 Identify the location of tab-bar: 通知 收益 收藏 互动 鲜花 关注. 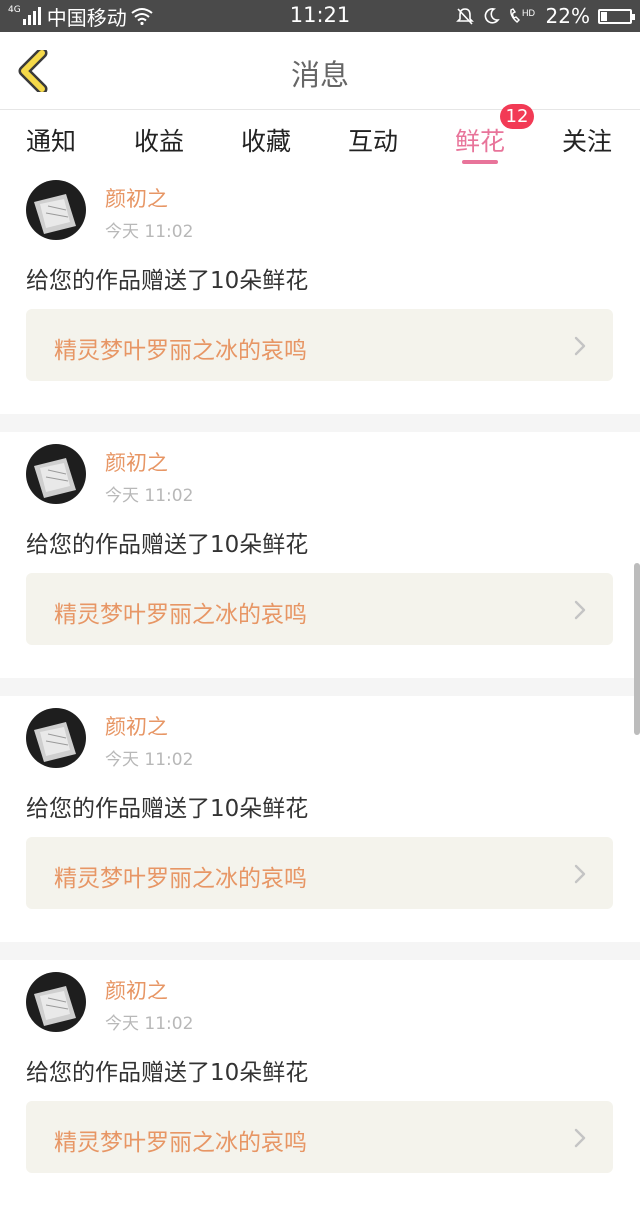
(320, 139).